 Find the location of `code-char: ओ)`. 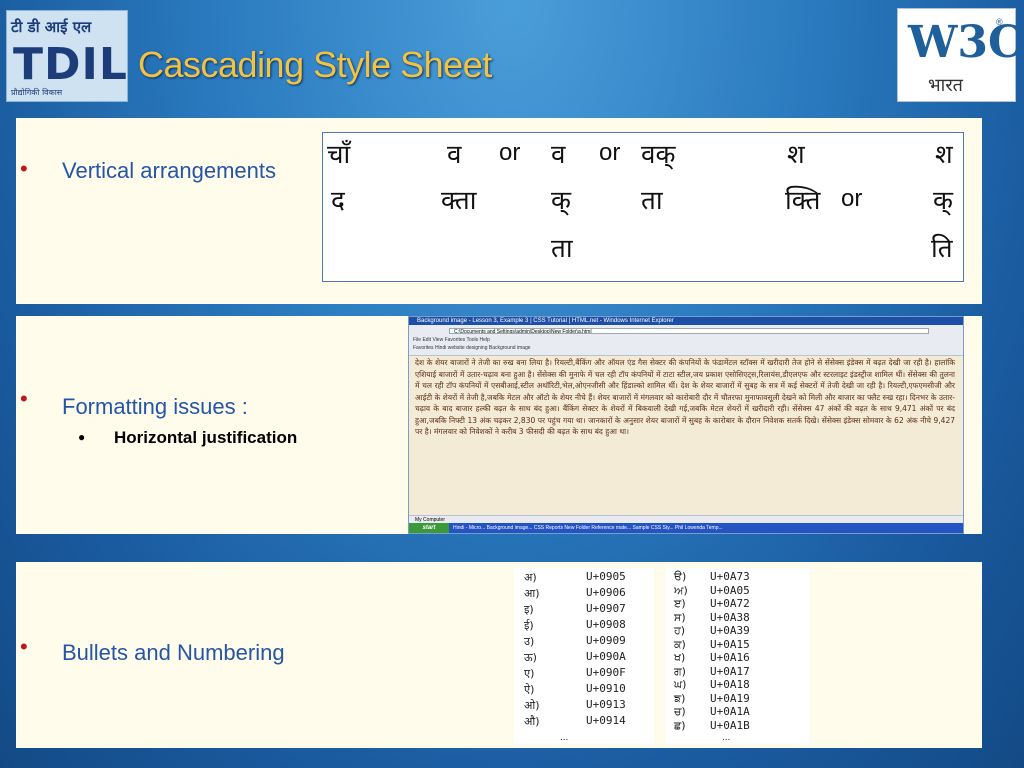

code-char: ओ) is located at coordinates (532, 705).